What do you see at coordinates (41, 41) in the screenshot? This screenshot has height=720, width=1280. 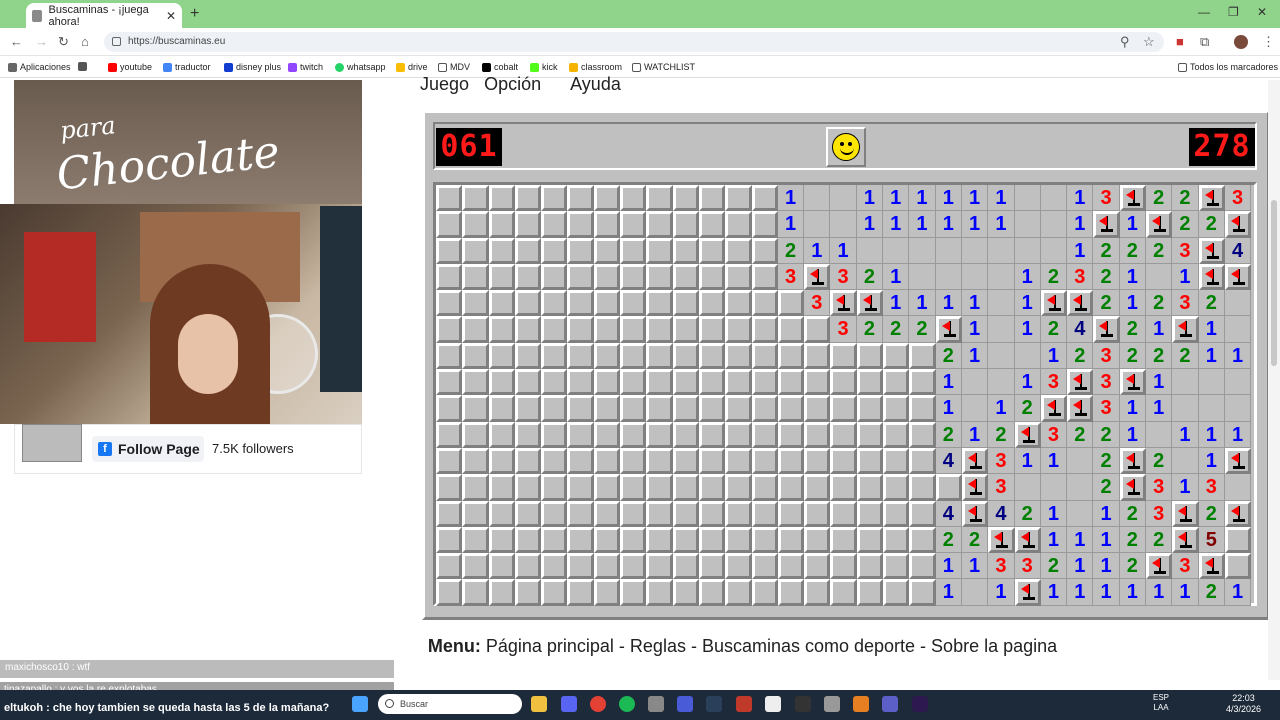 I see `forward-icon: →` at bounding box center [41, 41].